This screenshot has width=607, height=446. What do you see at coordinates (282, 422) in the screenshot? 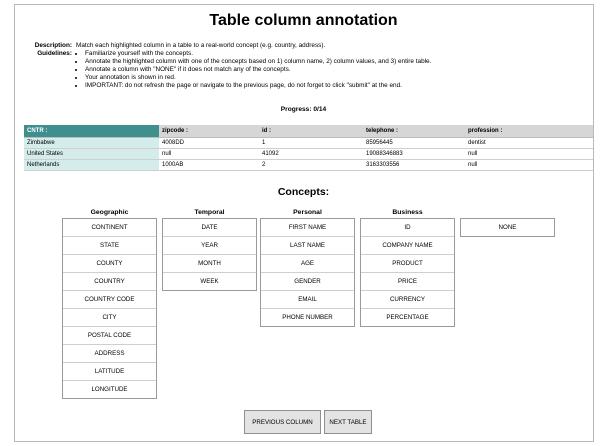
I see `previous-column-button: PREVIOUS COLUMN` at bounding box center [282, 422].